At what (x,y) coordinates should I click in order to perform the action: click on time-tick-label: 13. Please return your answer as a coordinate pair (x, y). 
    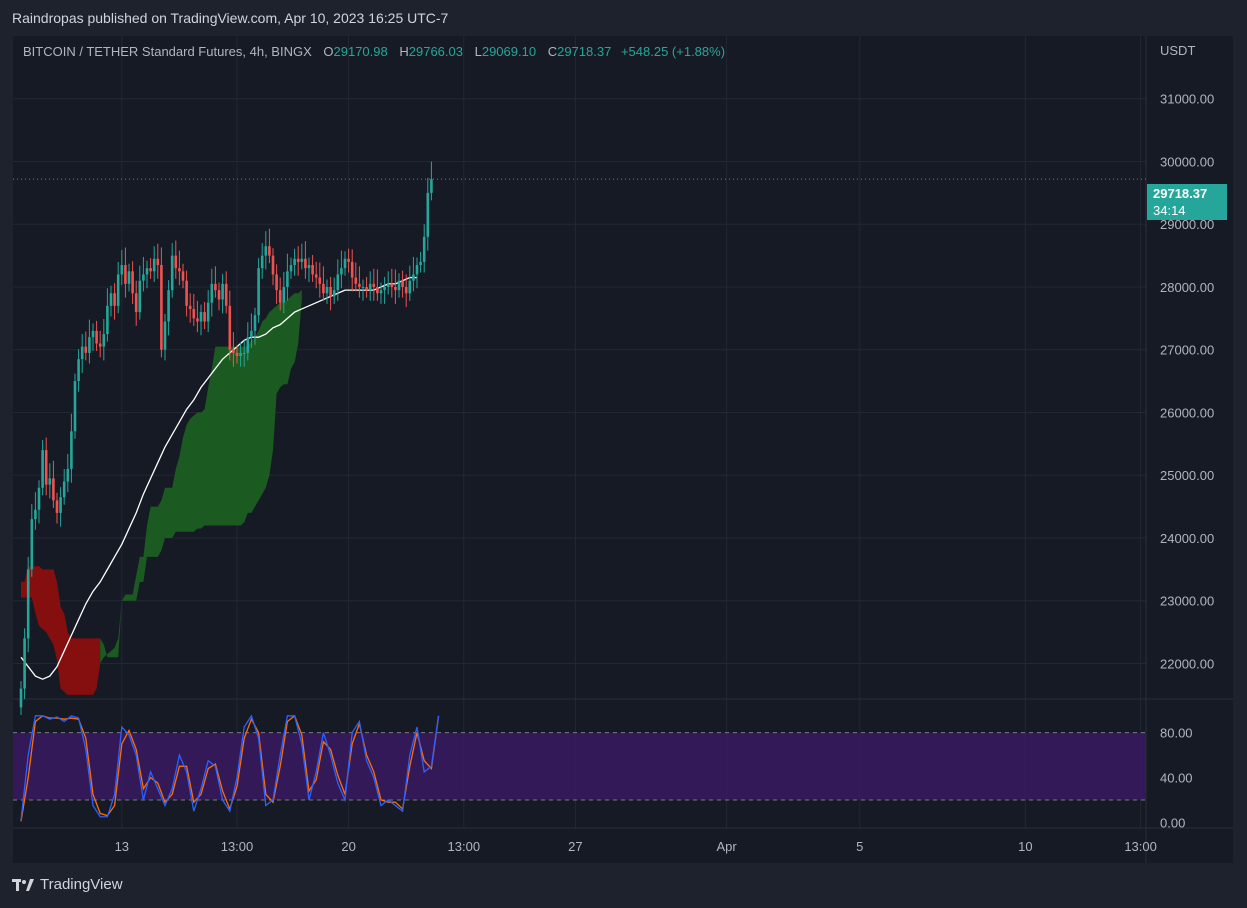
    Looking at the image, I should click on (122, 846).